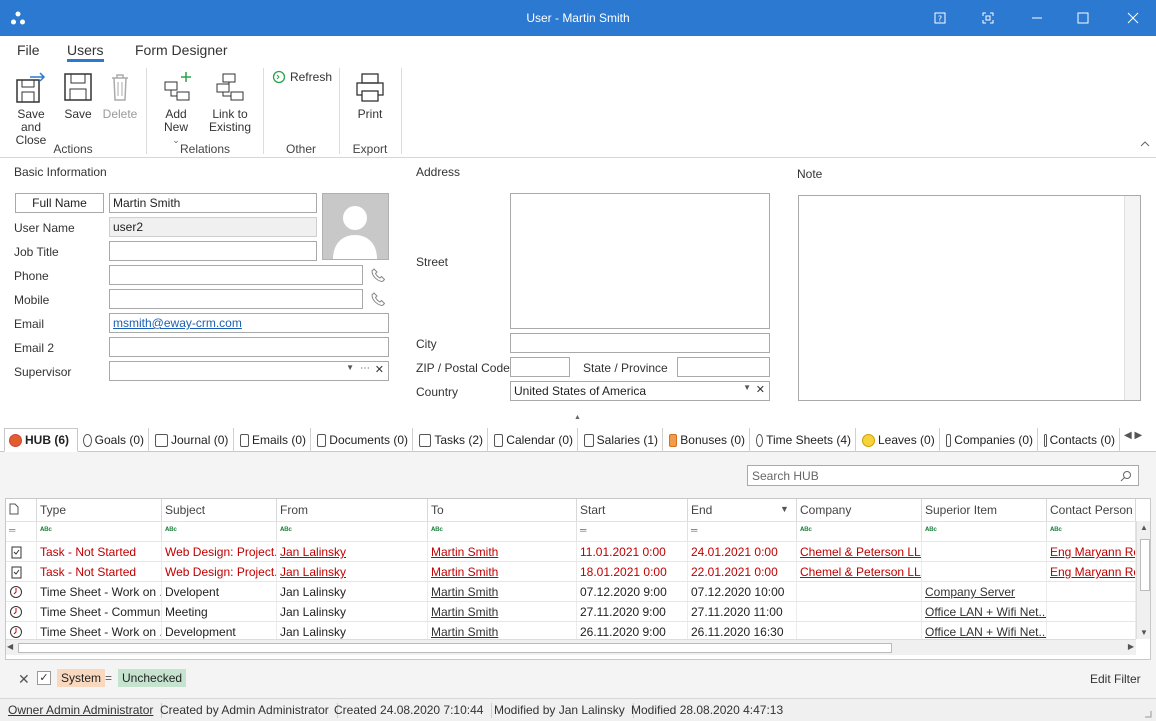 The image size is (1156, 721). What do you see at coordinates (707, 440) in the screenshot?
I see `tab-bonus: Bonuses (0)` at bounding box center [707, 440].